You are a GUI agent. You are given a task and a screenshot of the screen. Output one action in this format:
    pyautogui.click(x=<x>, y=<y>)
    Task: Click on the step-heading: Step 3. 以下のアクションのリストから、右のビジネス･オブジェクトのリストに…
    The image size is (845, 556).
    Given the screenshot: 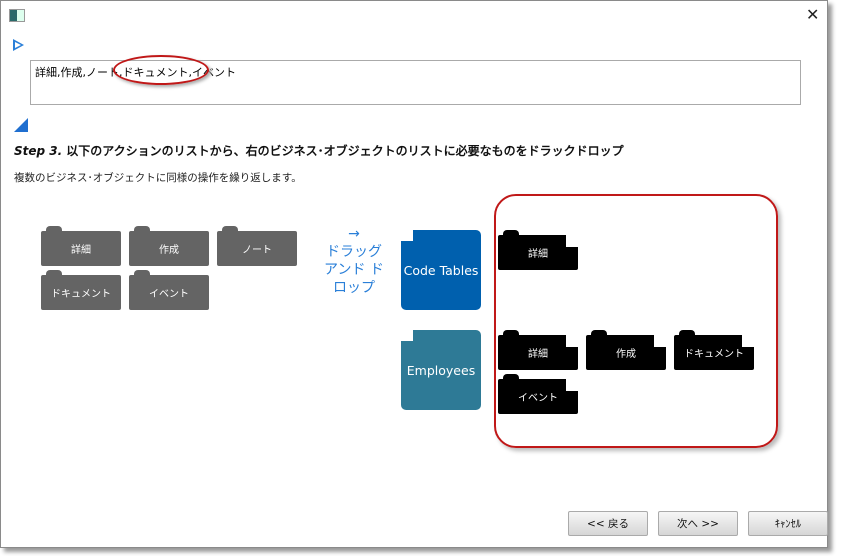 What is the action you would take?
    pyautogui.click(x=319, y=150)
    